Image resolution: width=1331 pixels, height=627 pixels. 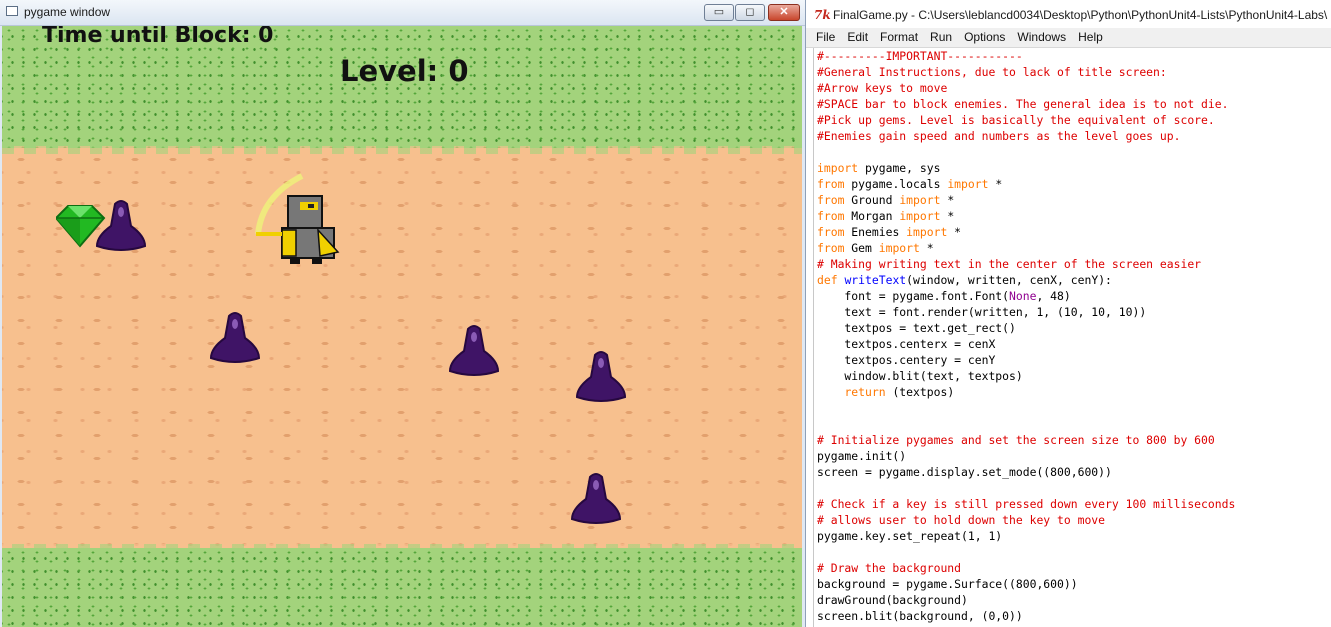 What do you see at coordinates (1074, 328) in the screenshot?
I see `code-line: textpos = text.get_rect()` at bounding box center [1074, 328].